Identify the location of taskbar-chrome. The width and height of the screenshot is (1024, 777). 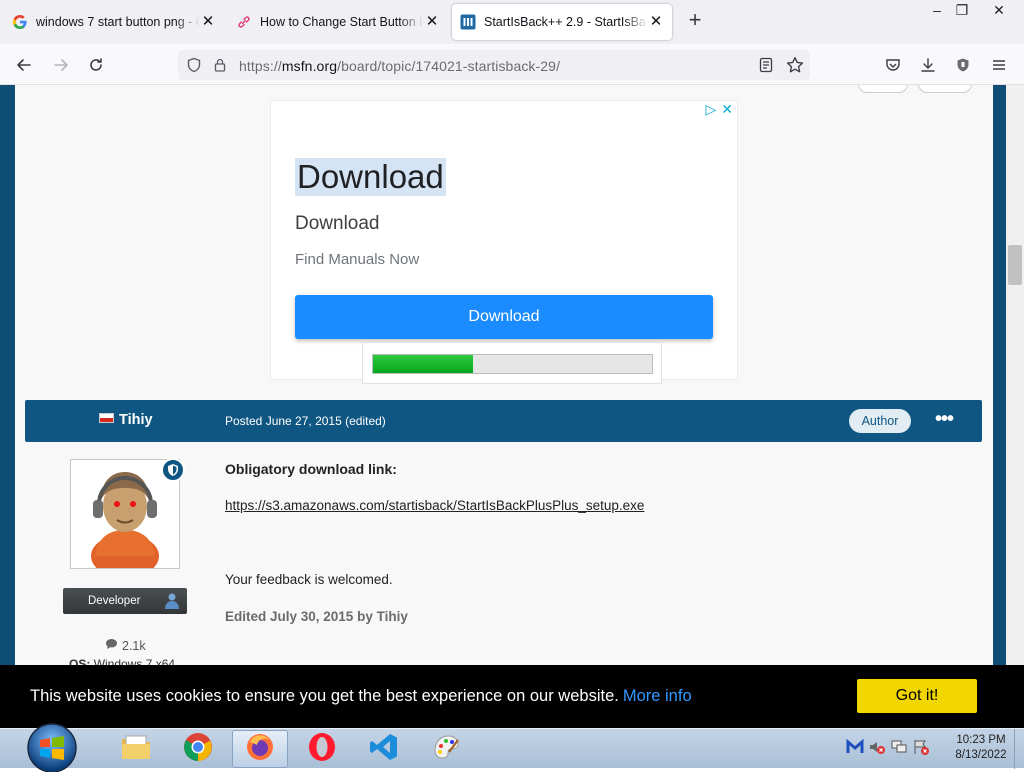
(198, 749).